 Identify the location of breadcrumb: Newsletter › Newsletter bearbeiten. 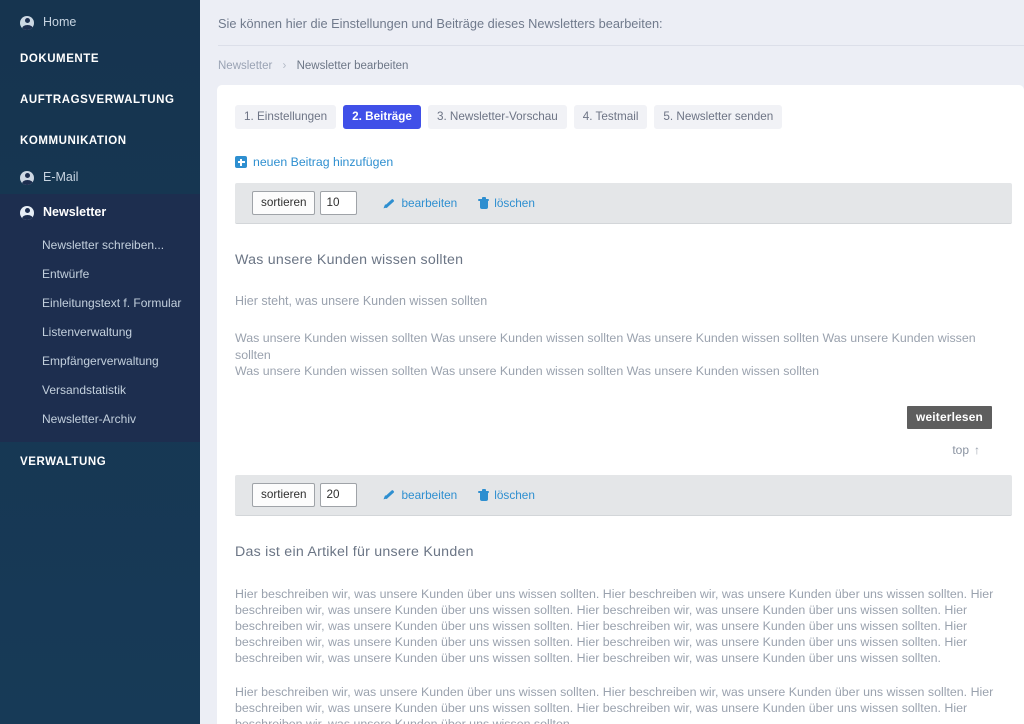
(612, 65).